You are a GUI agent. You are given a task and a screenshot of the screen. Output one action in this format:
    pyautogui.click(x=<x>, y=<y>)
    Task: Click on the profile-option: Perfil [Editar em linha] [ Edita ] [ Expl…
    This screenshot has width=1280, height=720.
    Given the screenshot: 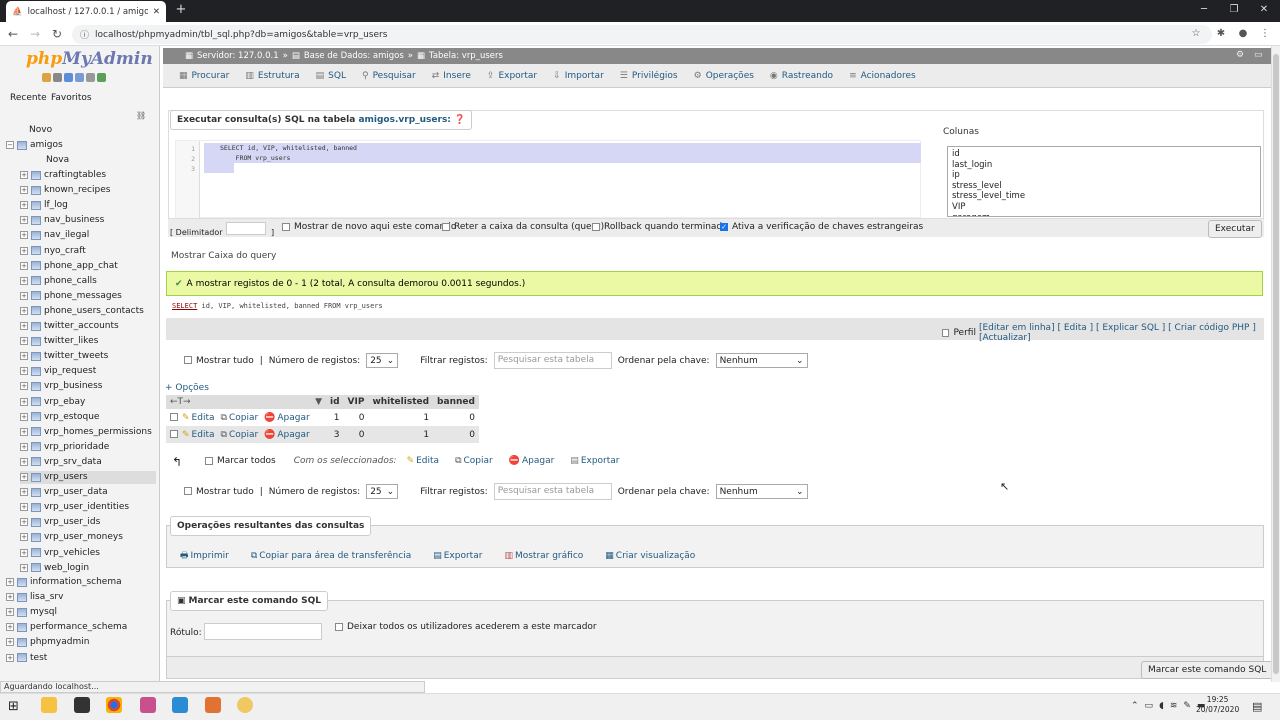 What is the action you would take?
    pyautogui.click(x=1111, y=333)
    